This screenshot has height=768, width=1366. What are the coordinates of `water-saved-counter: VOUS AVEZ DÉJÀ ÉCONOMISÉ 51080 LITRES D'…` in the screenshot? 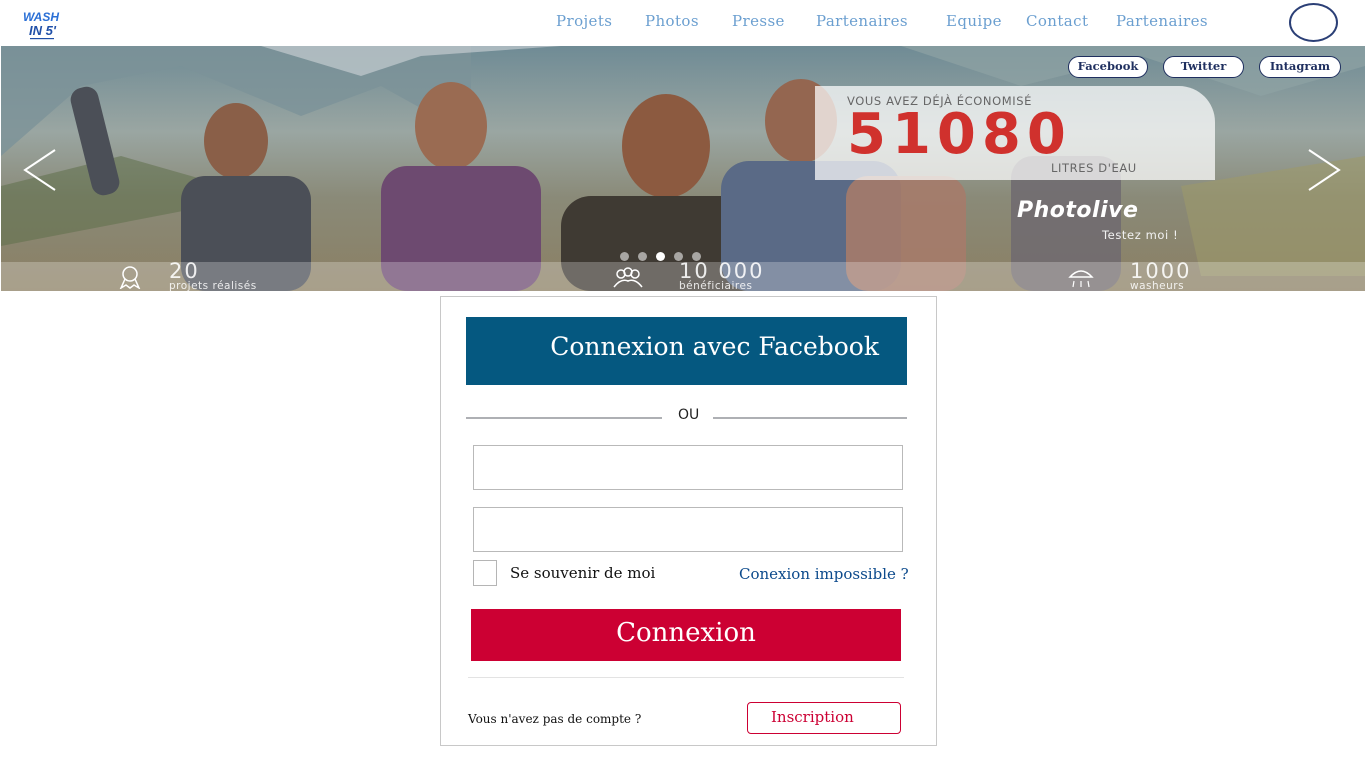 It's located at (1015, 133).